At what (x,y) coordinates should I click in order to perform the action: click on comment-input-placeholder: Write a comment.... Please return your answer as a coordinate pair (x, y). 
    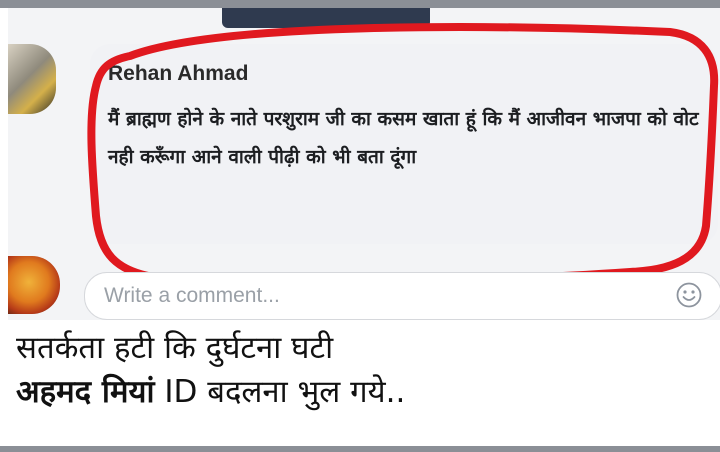
    Looking at the image, I should click on (192, 295).